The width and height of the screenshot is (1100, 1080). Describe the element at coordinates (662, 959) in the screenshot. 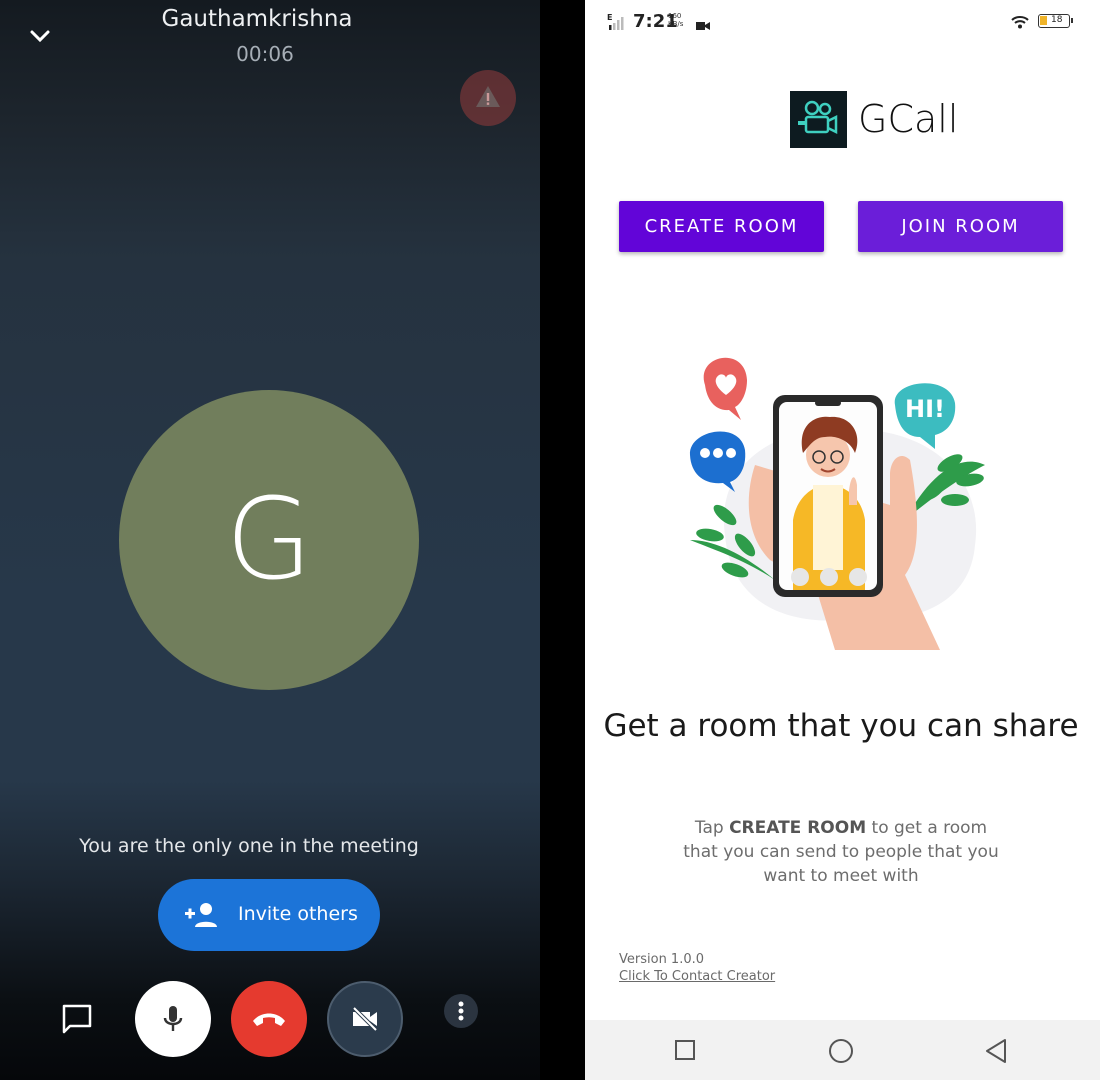

I see `version-label: Version 1.0.0` at that location.